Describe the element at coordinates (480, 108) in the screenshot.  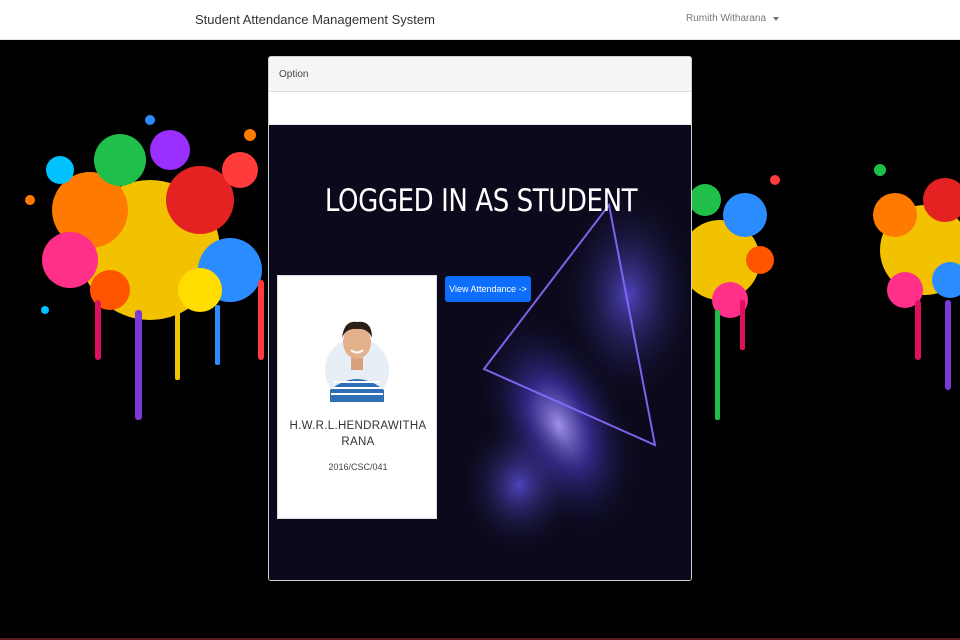
I see `card-spacer` at that location.